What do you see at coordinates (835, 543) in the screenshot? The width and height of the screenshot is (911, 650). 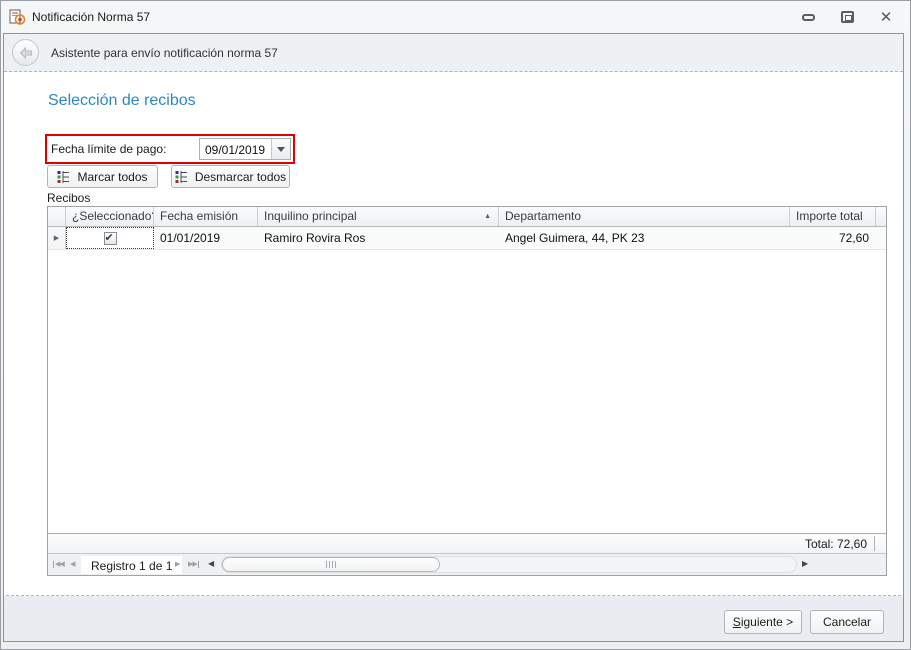 I see `total-label: Total: 72,60` at bounding box center [835, 543].